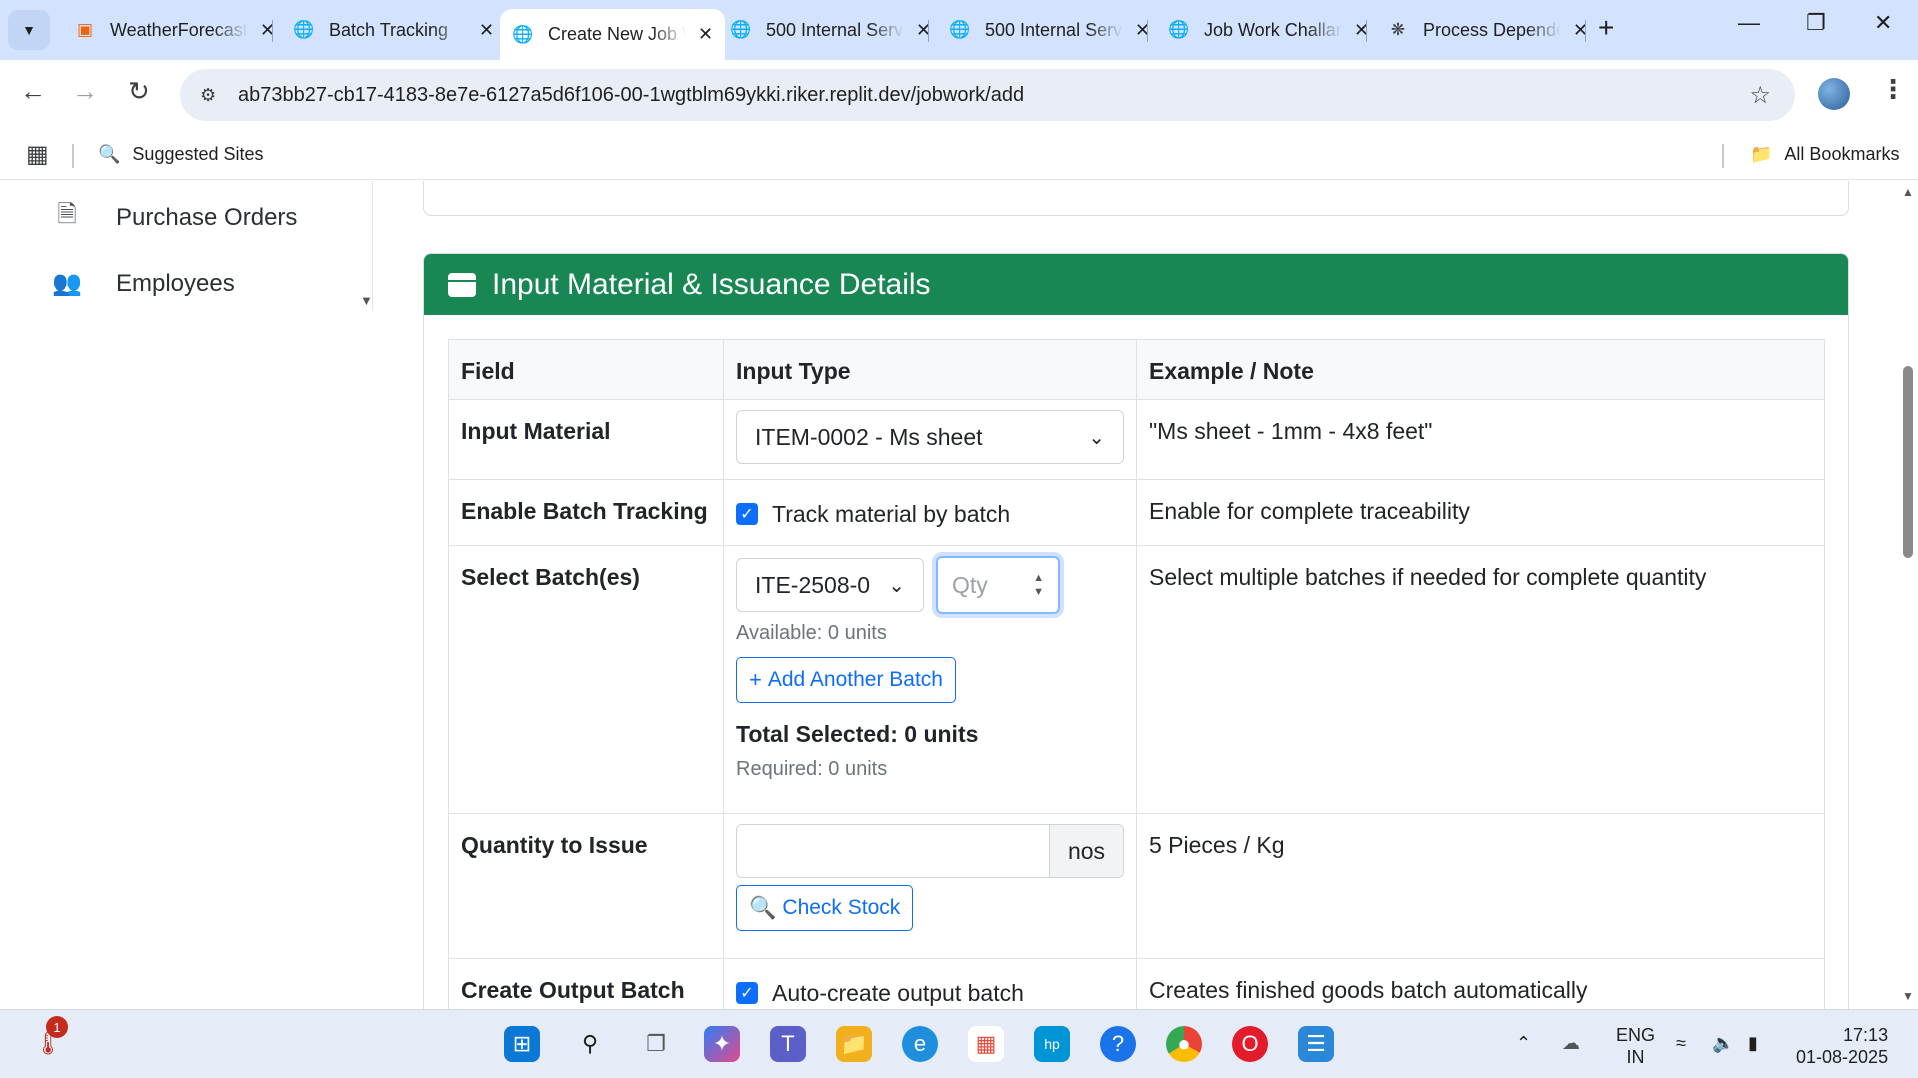 This screenshot has height=1078, width=1918. Describe the element at coordinates (590, 1044) in the screenshot. I see `search-icon: ⚲` at that location.